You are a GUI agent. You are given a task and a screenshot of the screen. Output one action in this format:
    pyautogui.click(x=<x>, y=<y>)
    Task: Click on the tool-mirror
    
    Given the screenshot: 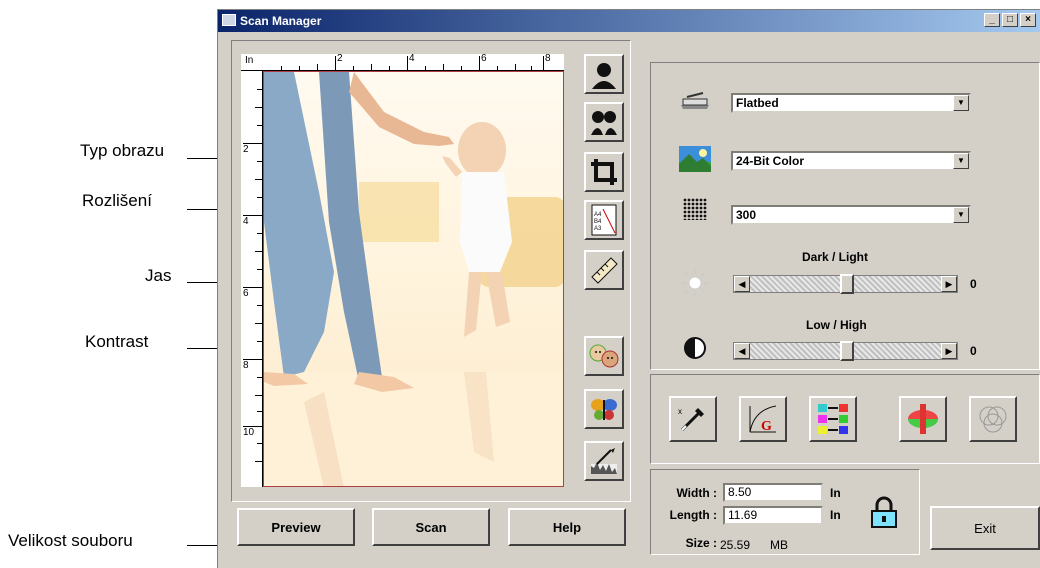 What is the action you would take?
    pyautogui.click(x=604, y=122)
    